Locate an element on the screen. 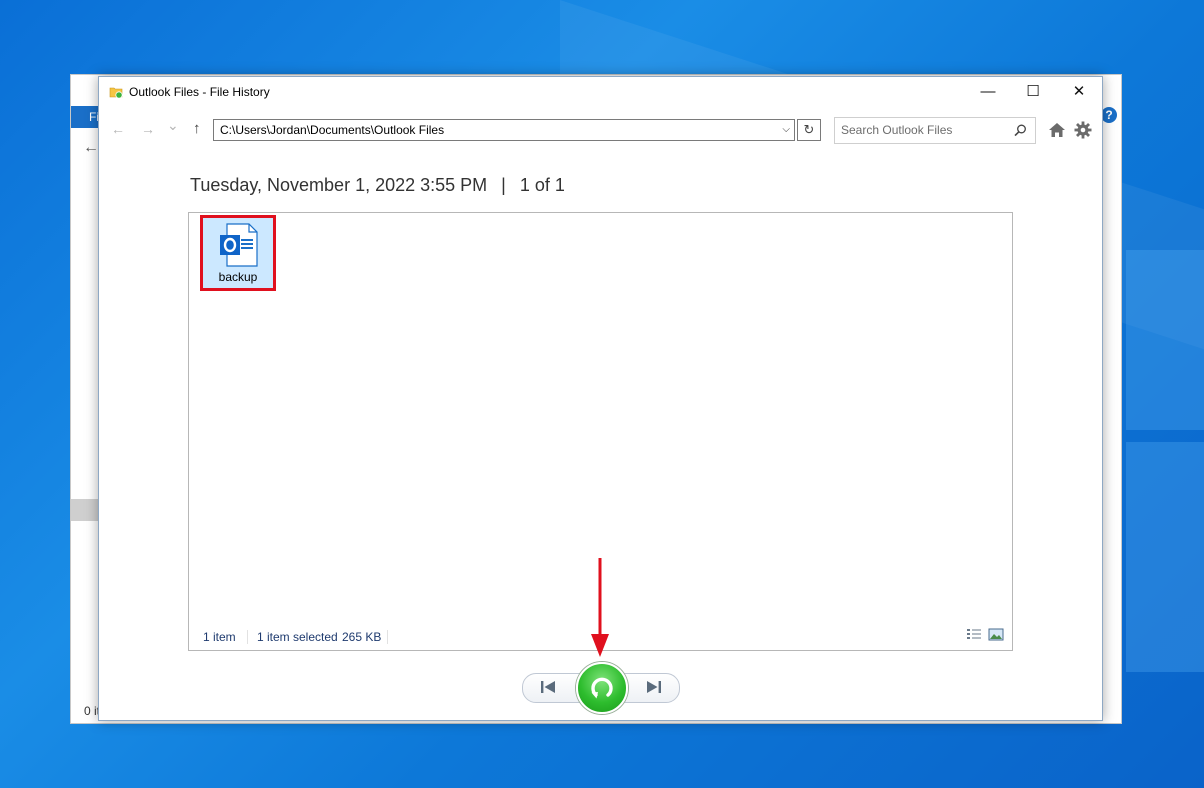 The height and width of the screenshot is (788, 1204). restore-button is located at coordinates (602, 688).